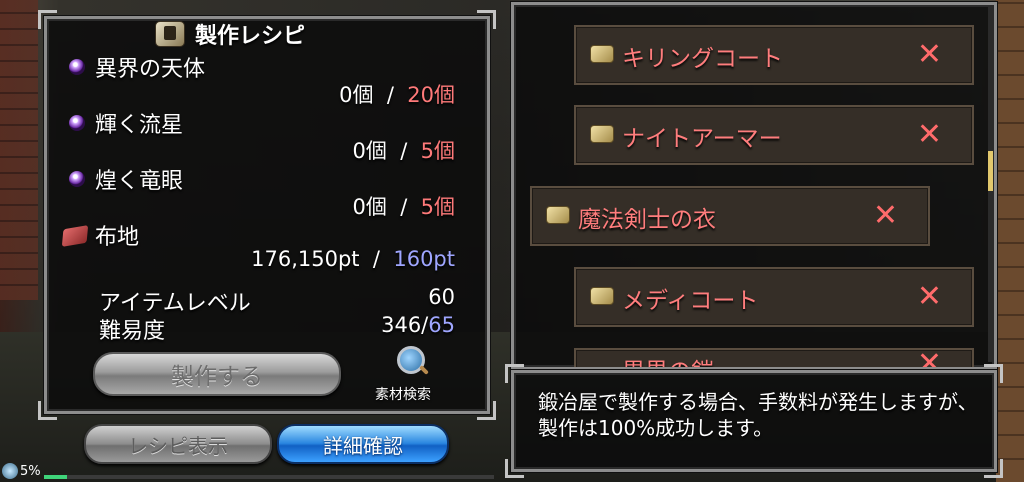 The height and width of the screenshot is (482, 1024). What do you see at coordinates (441, 297) in the screenshot?
I see `item-level-value: 60` at bounding box center [441, 297].